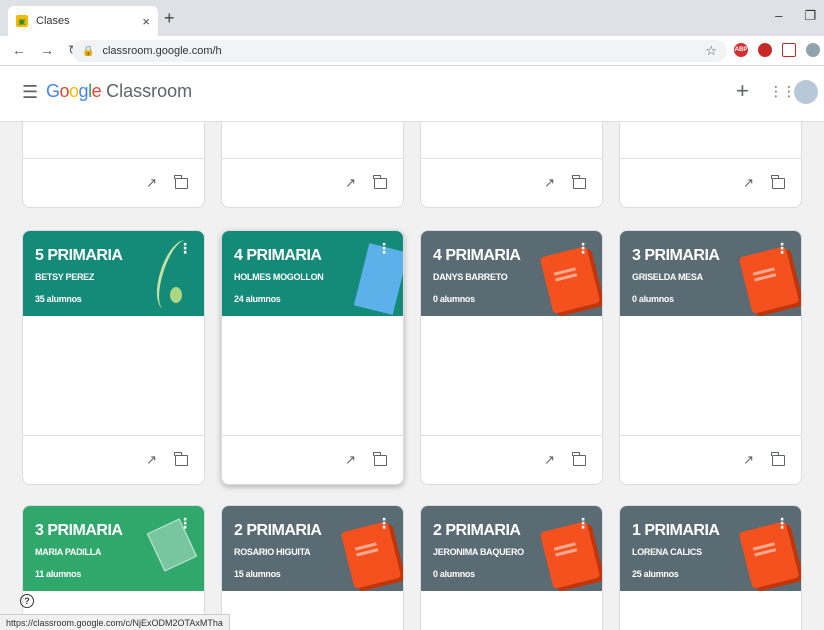  I want to click on nav-buttons: ← → ↻, so click(46, 50).